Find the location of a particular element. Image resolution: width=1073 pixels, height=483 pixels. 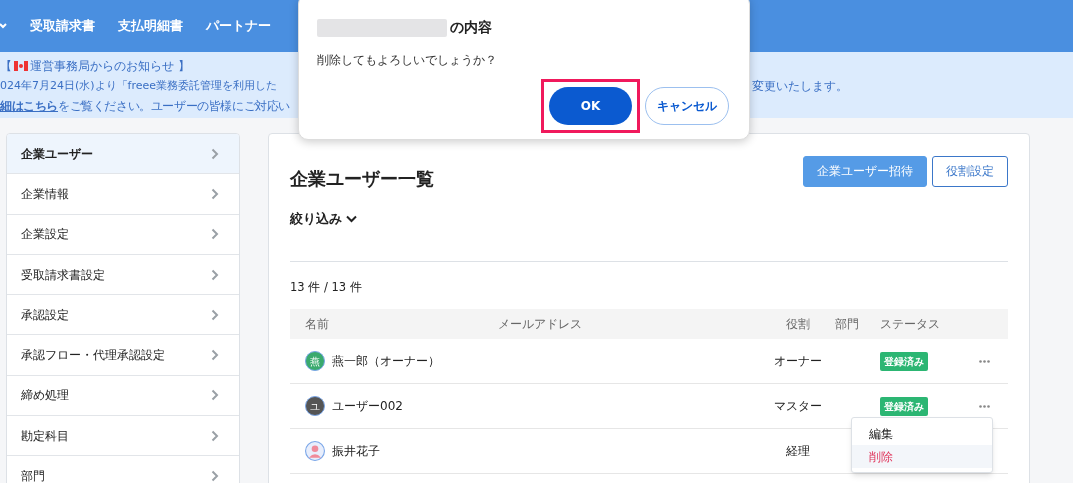

column-header: メールアドレス is located at coordinates (540, 324).